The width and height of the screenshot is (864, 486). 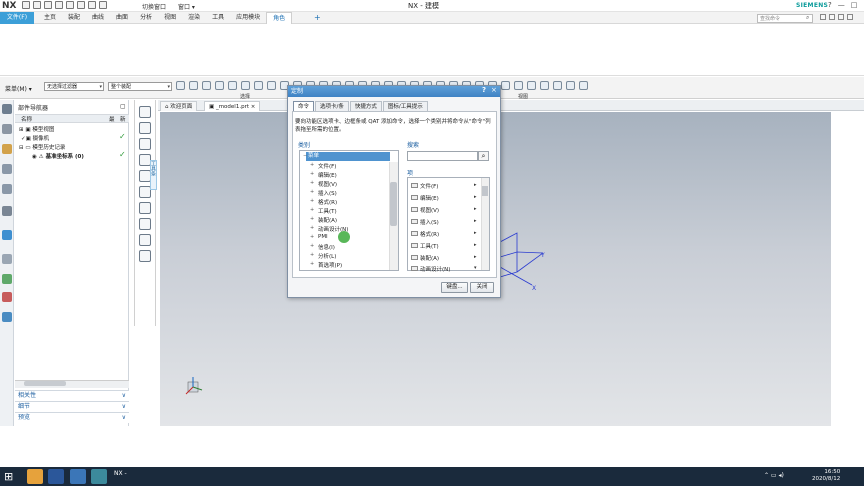 I want to click on windows-start-icon: ⊞, so click(x=8, y=476).